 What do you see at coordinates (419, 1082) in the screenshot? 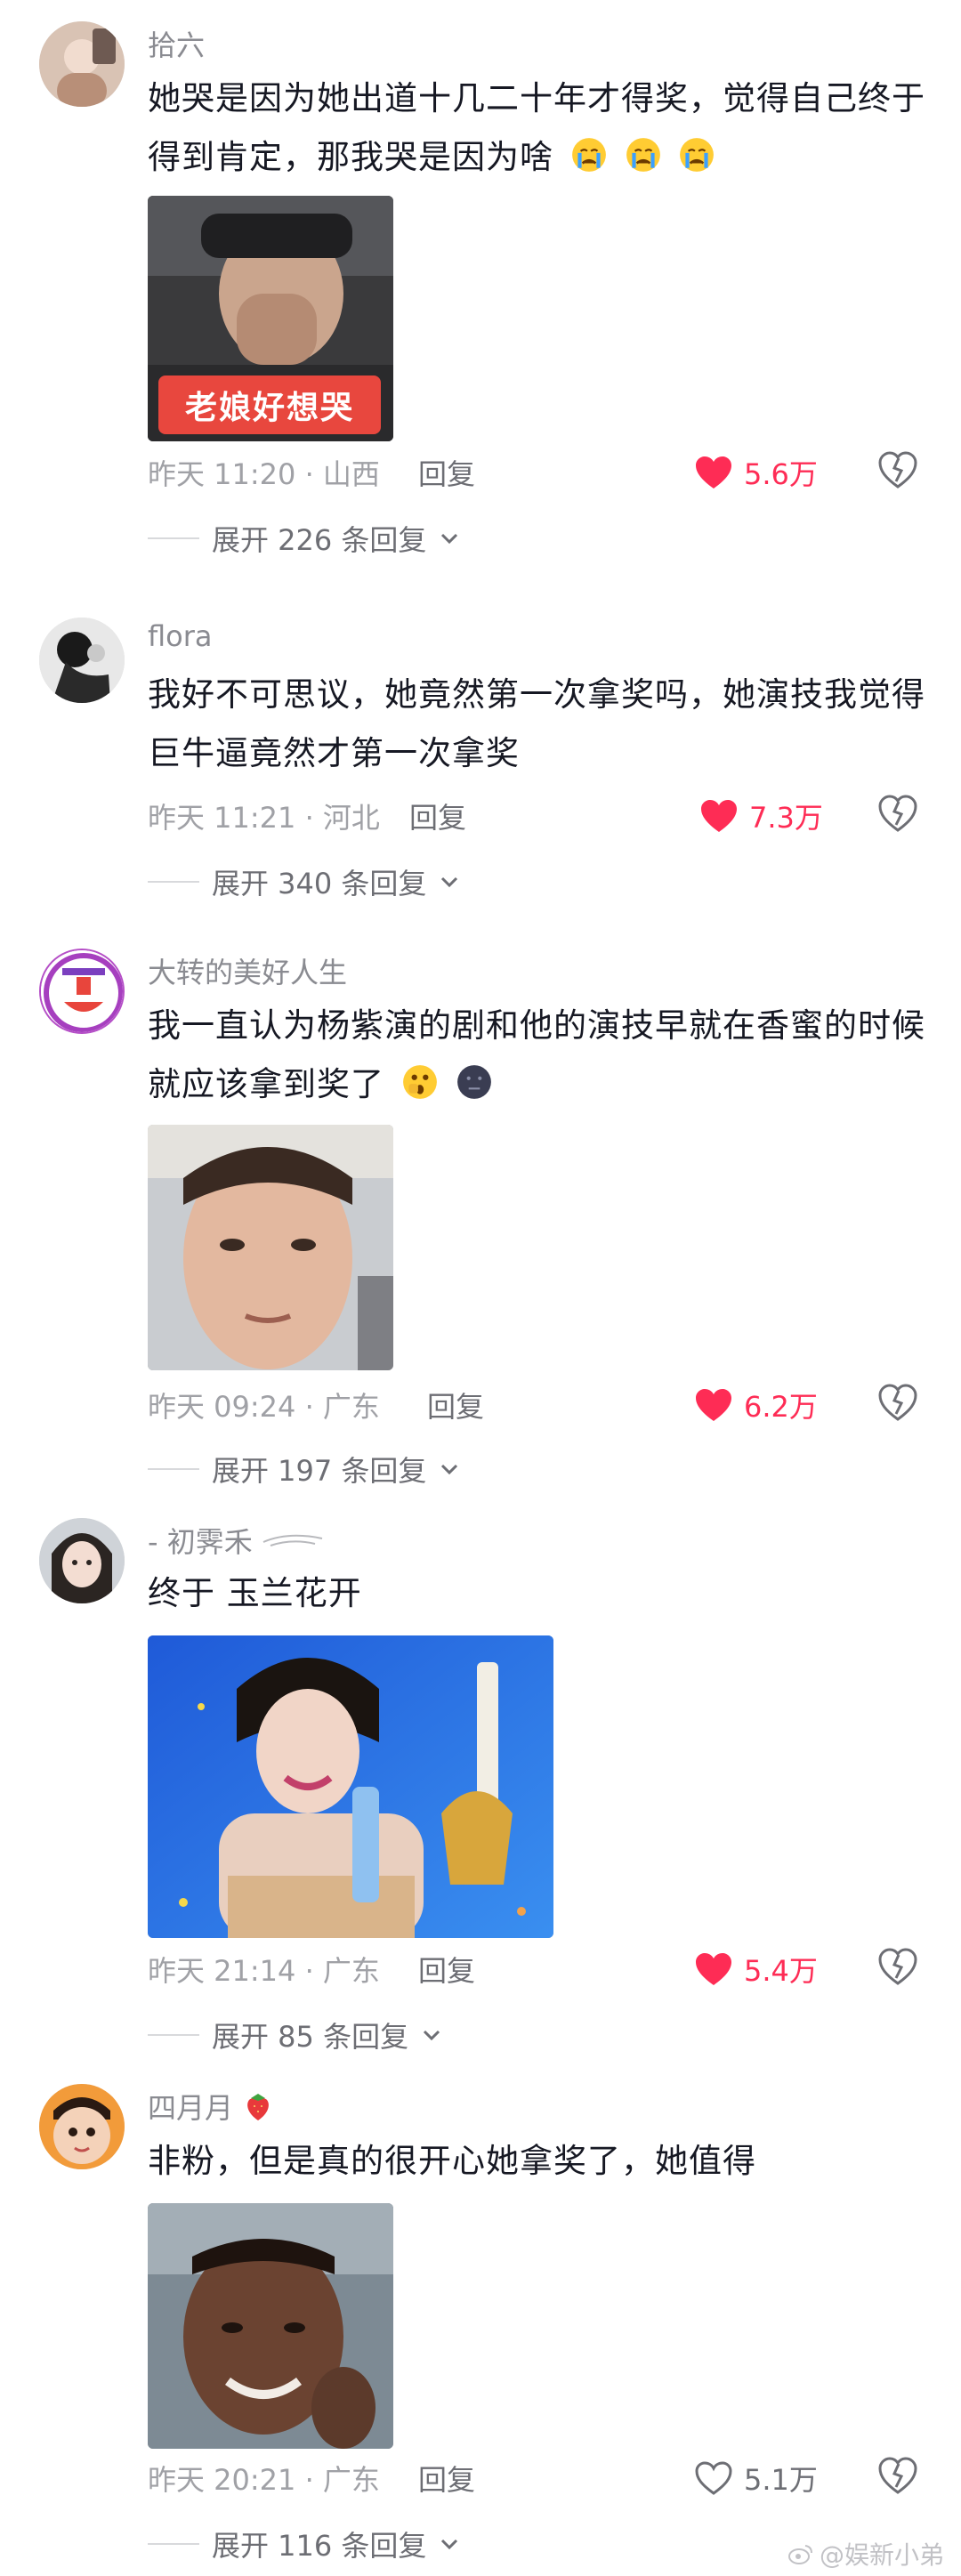
I see `shocked-emoji` at bounding box center [419, 1082].